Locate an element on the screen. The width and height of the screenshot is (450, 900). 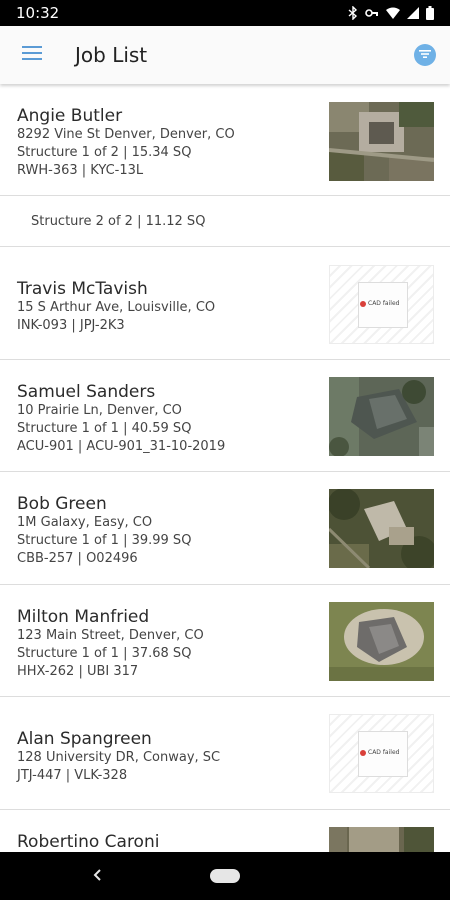
job-address: 8292 Vine St Denver, Denver, CO is located at coordinates (126, 134).